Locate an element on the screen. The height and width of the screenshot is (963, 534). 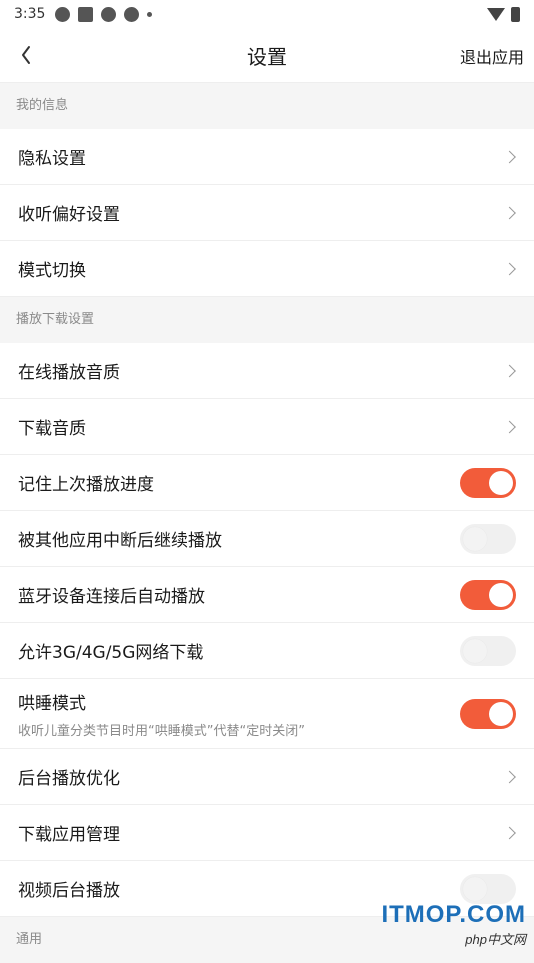
status-bar: 3:35 is located at coordinates (267, 14).